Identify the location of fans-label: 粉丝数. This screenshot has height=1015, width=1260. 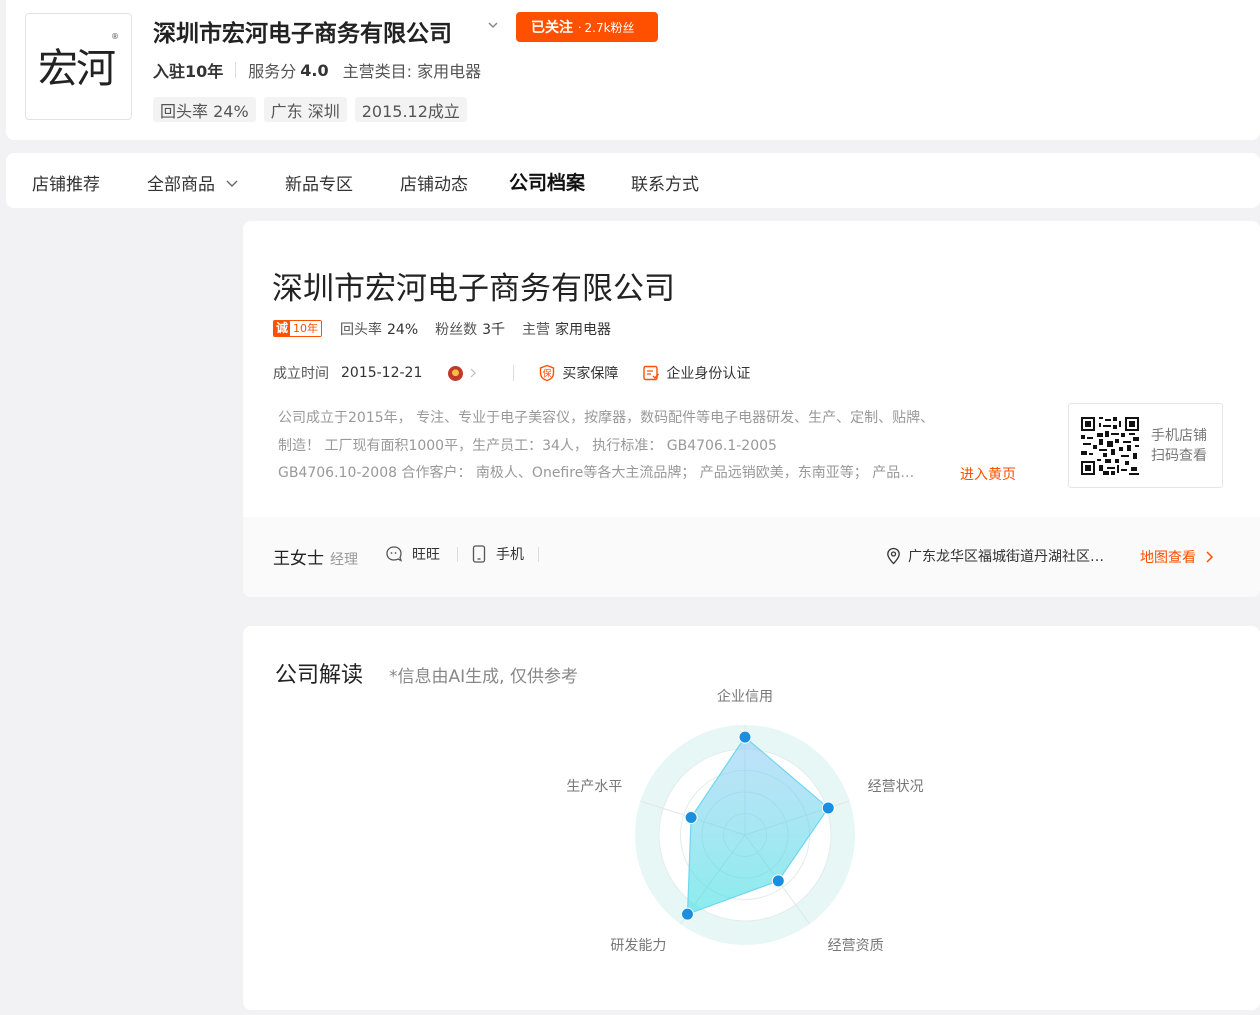
(456, 330).